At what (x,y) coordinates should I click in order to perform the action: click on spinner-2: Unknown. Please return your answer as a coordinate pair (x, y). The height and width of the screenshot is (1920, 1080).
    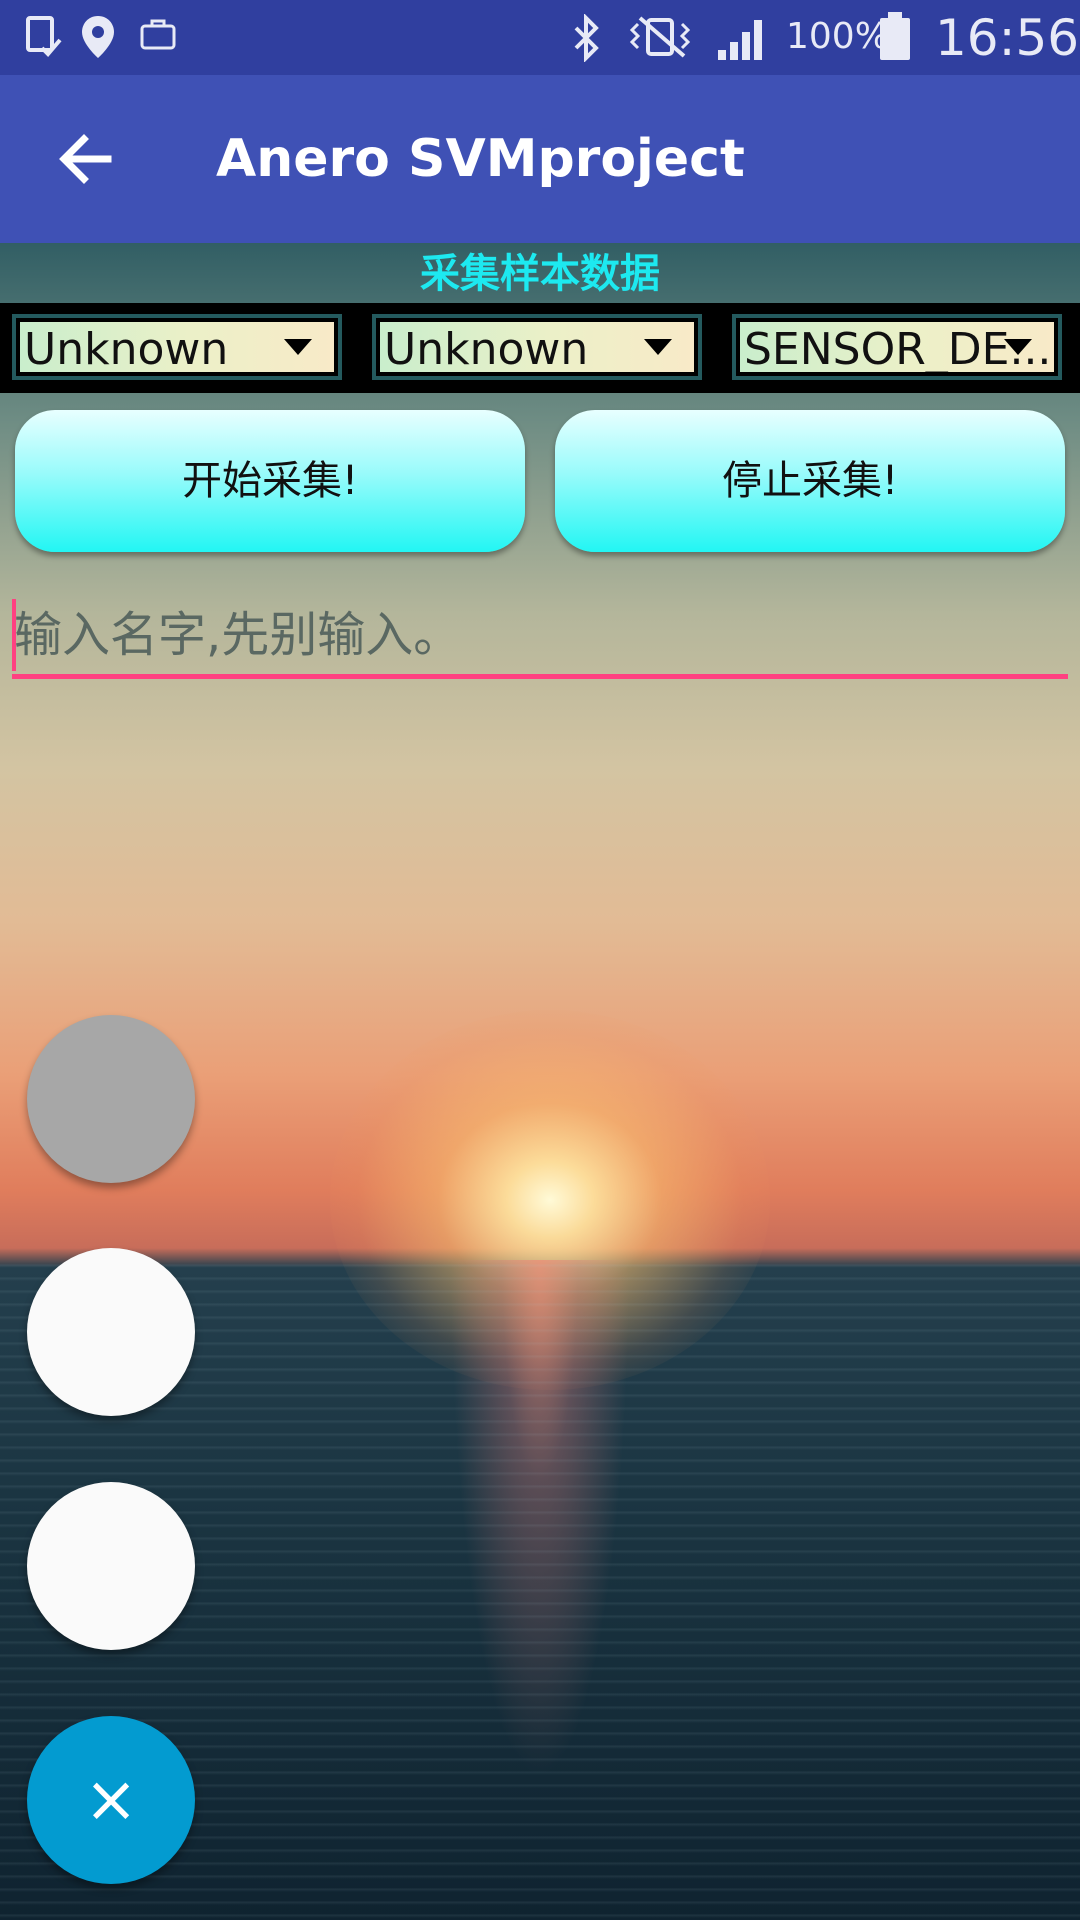
    Looking at the image, I should click on (537, 347).